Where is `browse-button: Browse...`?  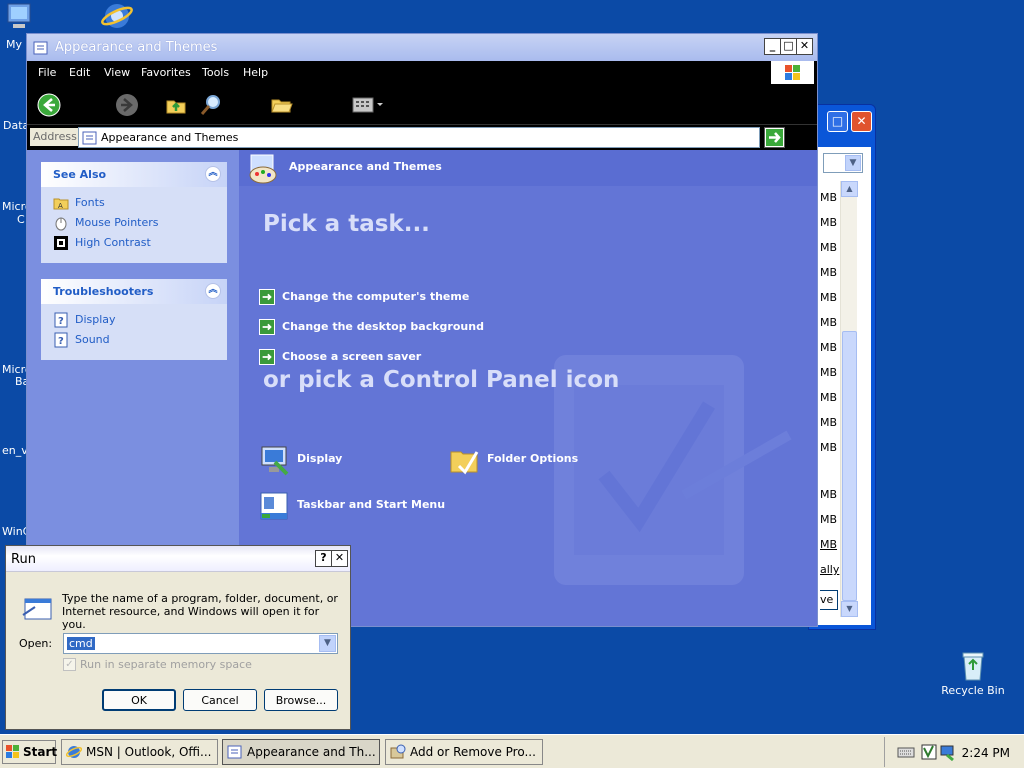
browse-button: Browse... is located at coordinates (301, 700).